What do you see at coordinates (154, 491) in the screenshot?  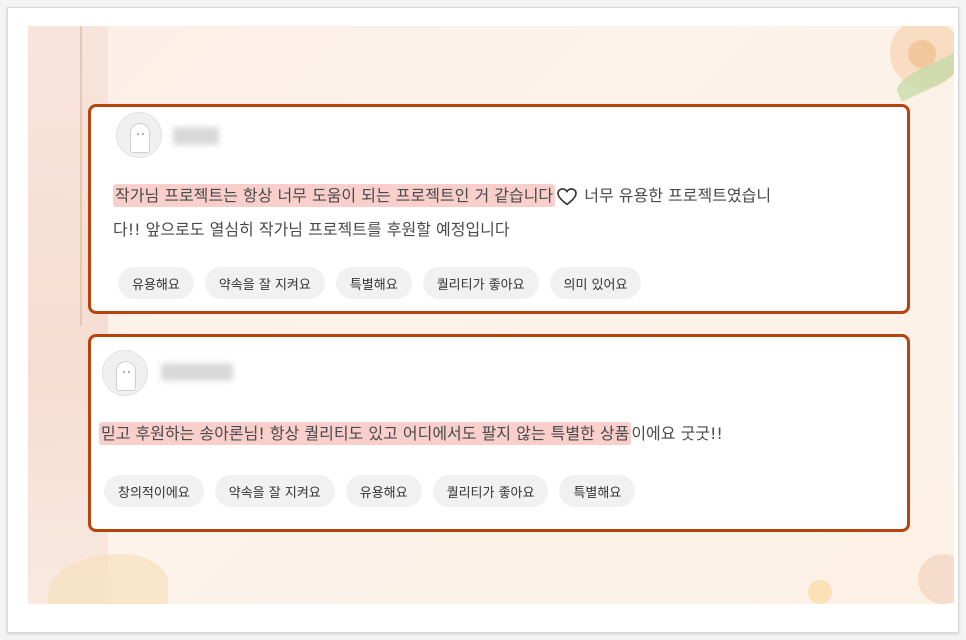 I see `tag-chip: 창의적이에요` at bounding box center [154, 491].